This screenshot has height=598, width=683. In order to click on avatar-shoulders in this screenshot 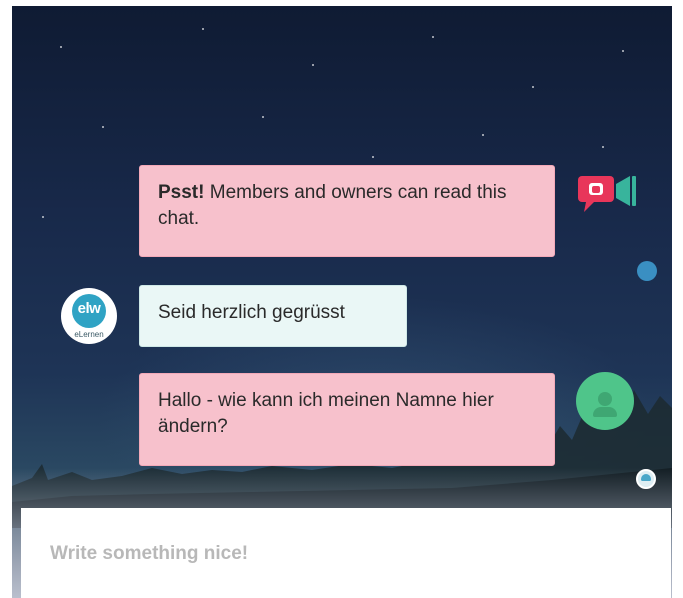, I will do `click(605, 412)`.